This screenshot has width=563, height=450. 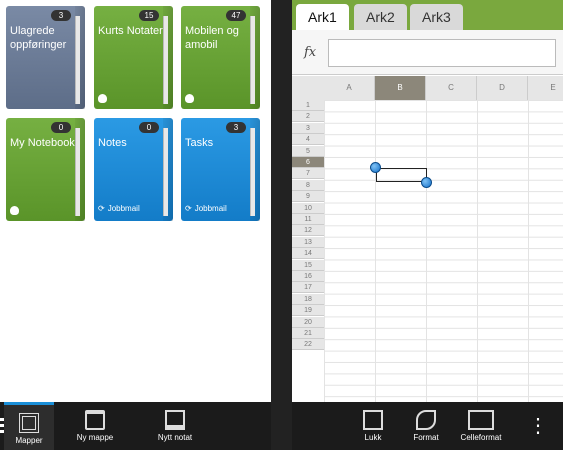 I want to click on notes-action-bar: Mapper Ny mappe Nytt notat, so click(x=135, y=426).